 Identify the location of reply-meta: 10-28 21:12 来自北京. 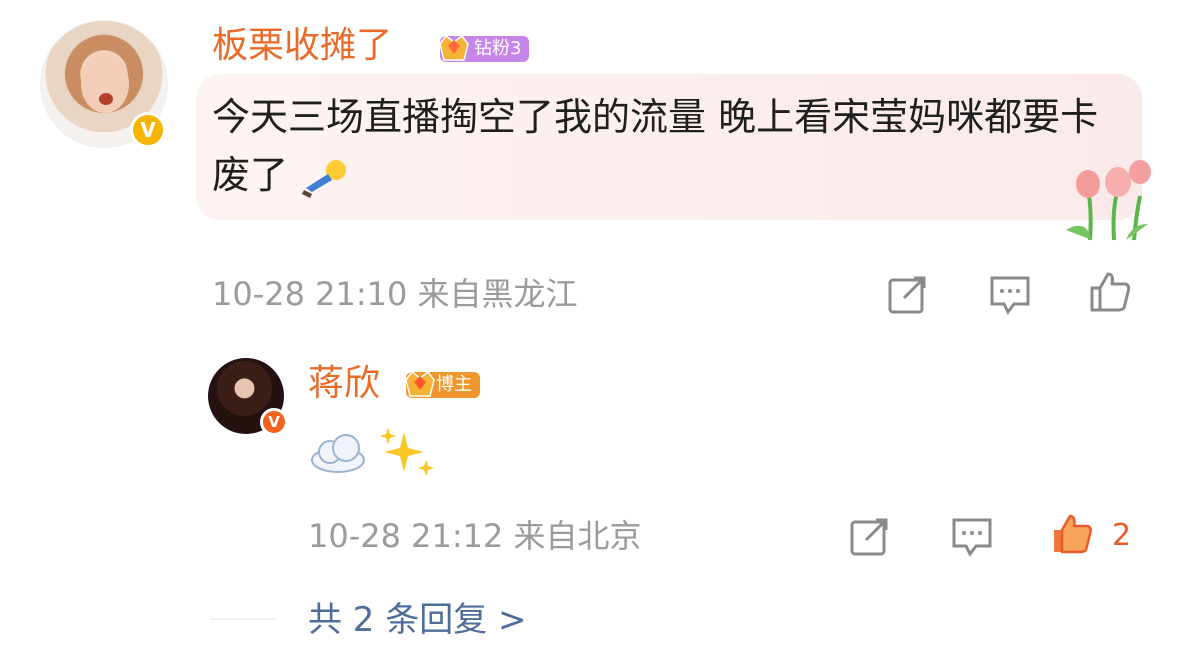
(475, 536).